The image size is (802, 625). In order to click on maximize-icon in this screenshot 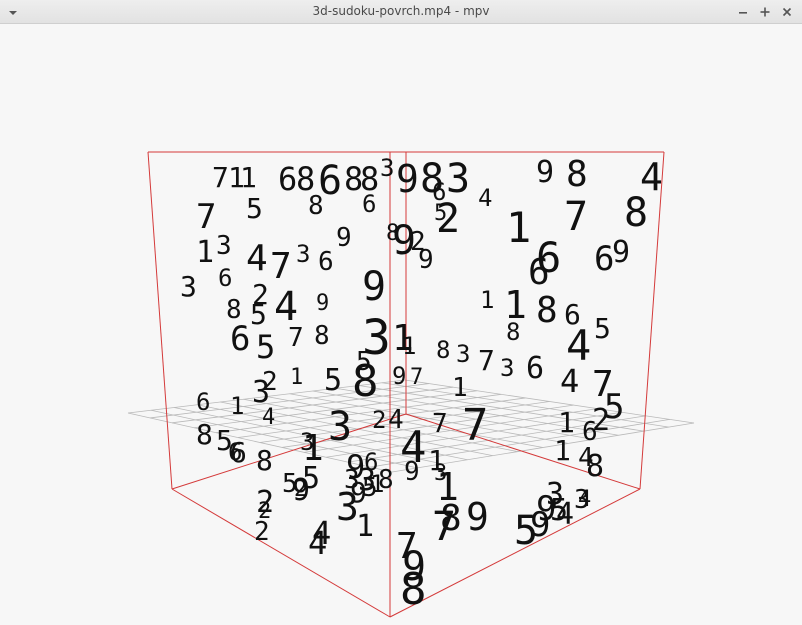, I will do `click(765, 12)`.